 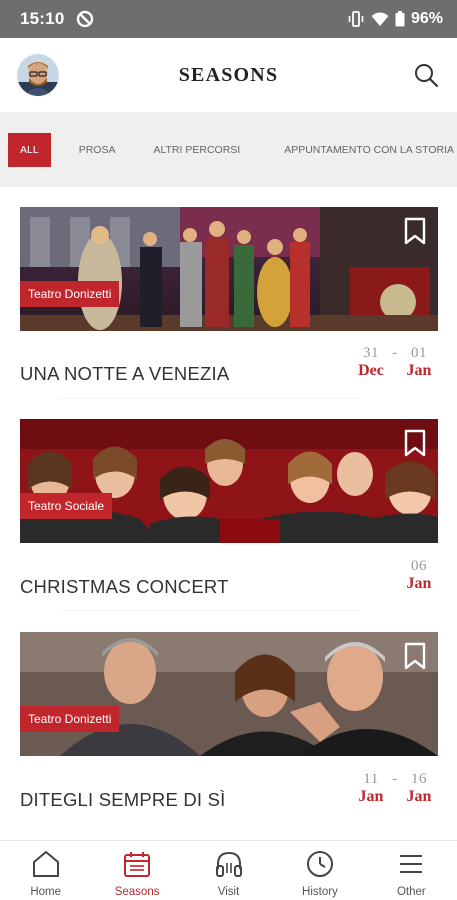 I want to click on venue-badge: Teatro Sociale, so click(x=66, y=506).